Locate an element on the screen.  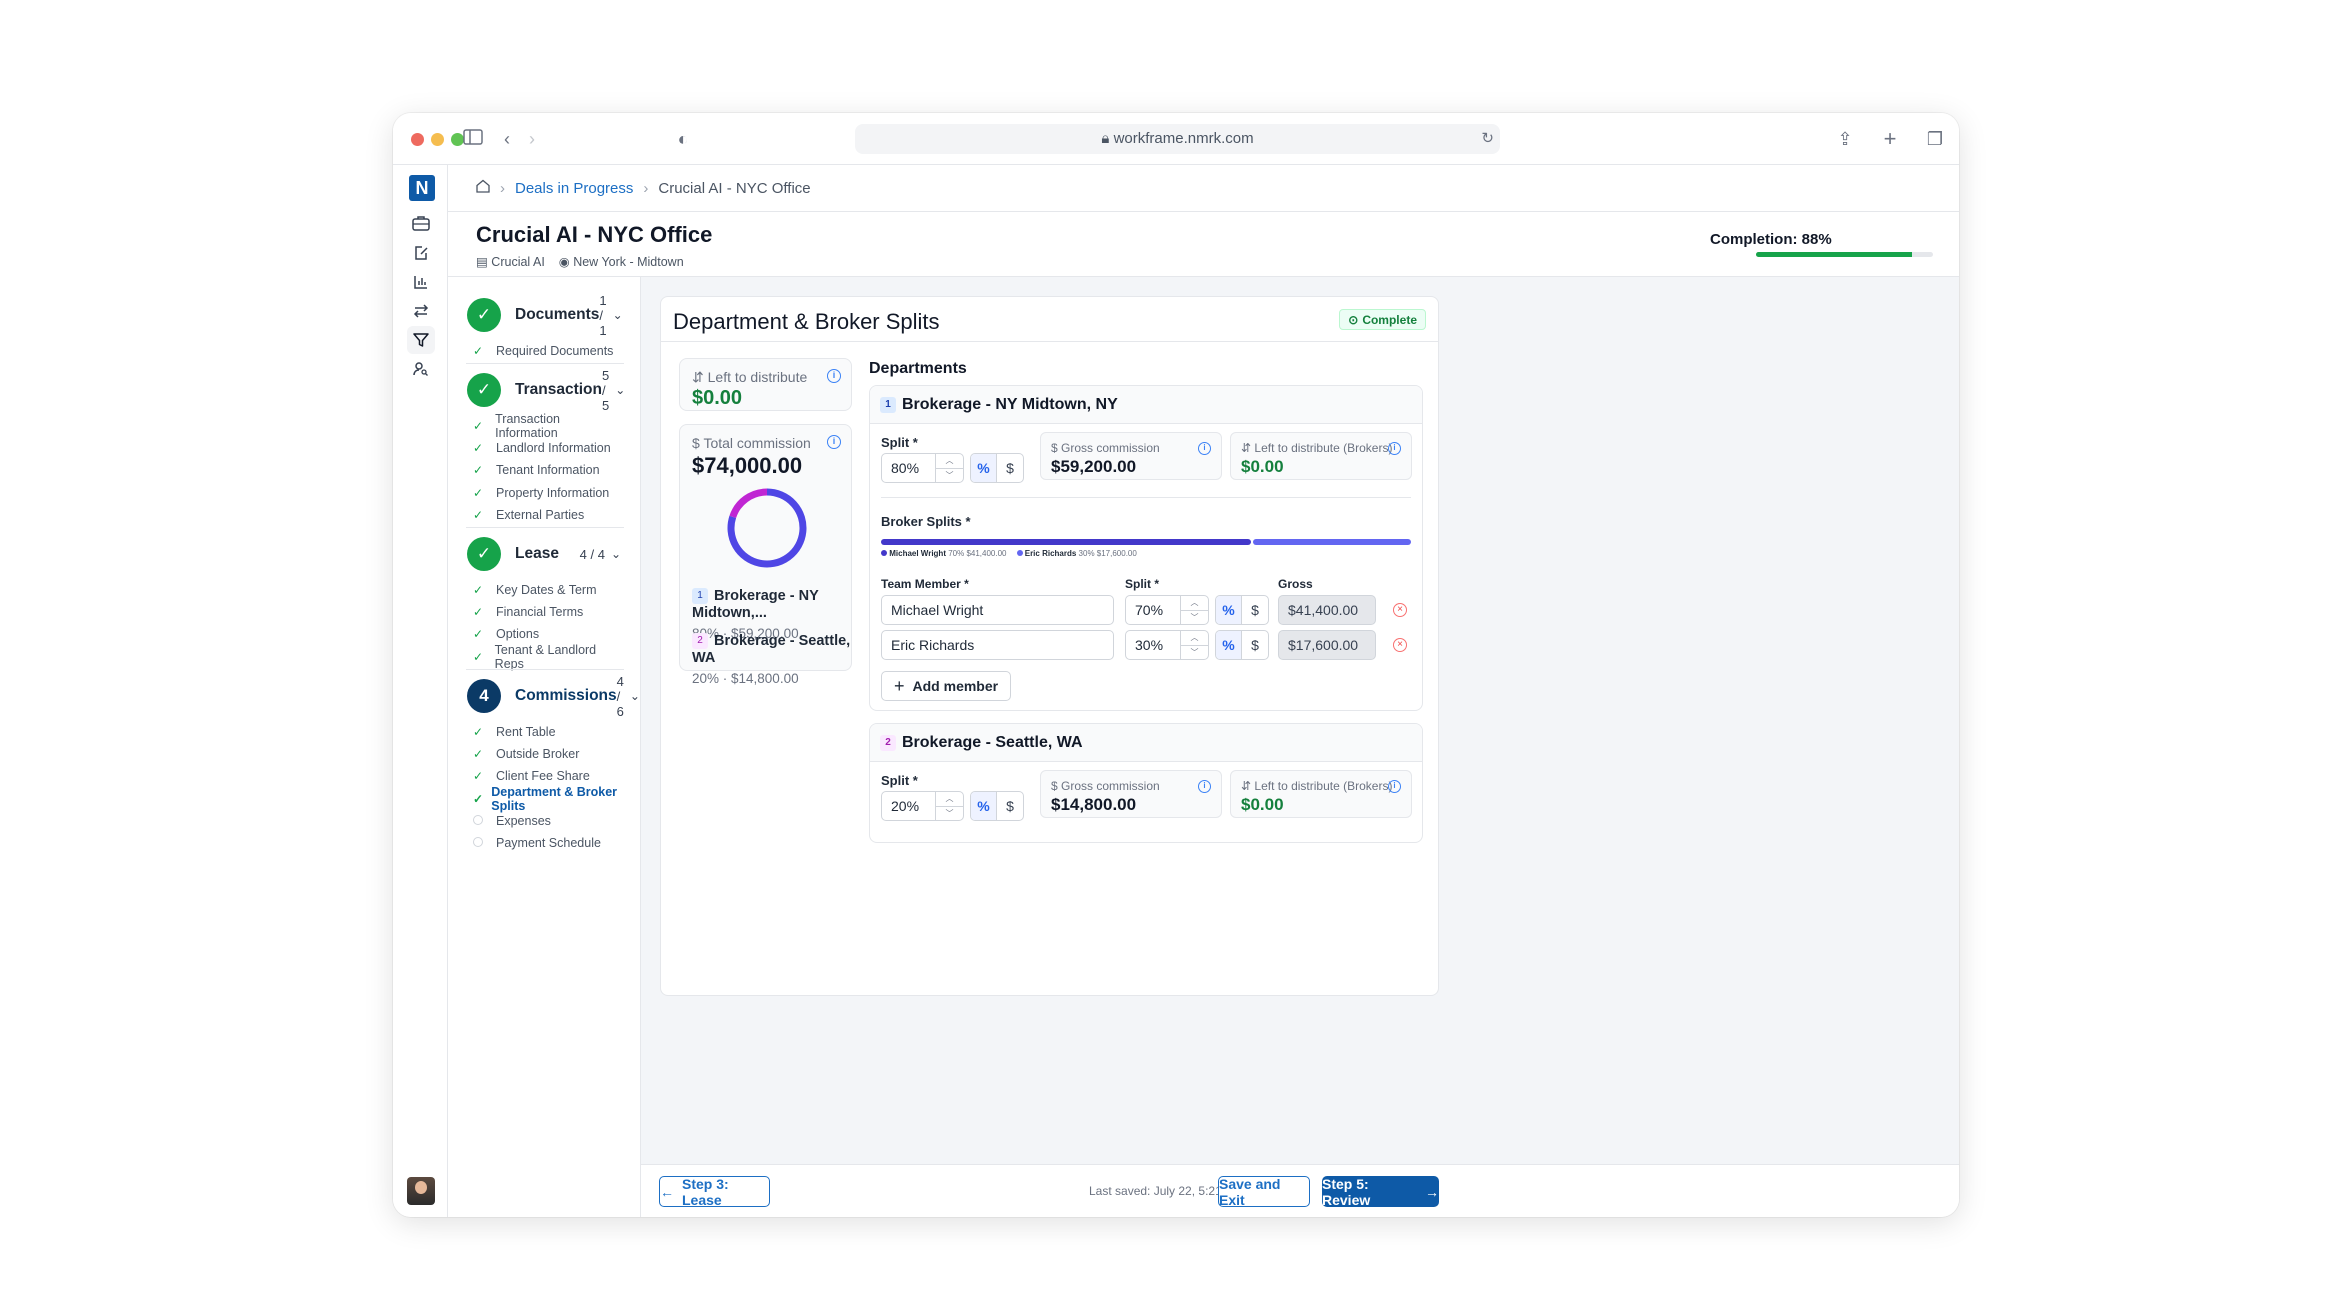
briefcase-icon is located at coordinates (421, 223).